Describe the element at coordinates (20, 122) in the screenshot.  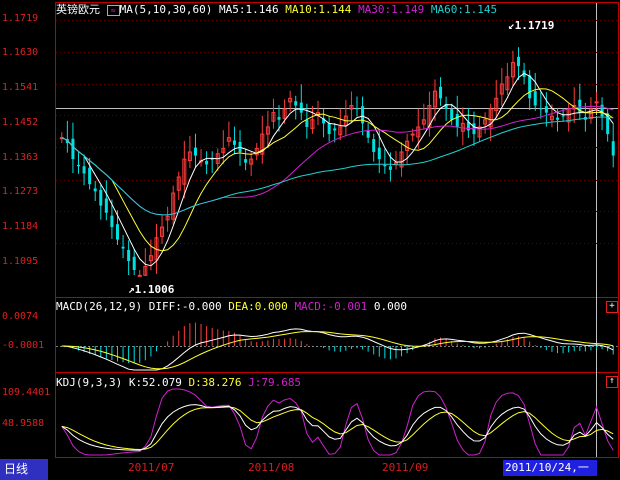
I see `price-y-label: 1.1452` at that location.